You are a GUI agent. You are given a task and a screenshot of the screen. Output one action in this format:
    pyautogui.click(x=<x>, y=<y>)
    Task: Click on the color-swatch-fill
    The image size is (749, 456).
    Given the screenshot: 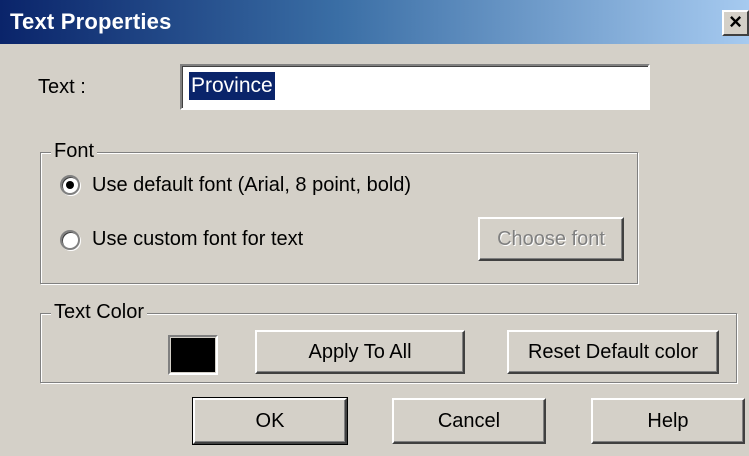 What is the action you would take?
    pyautogui.click(x=193, y=355)
    